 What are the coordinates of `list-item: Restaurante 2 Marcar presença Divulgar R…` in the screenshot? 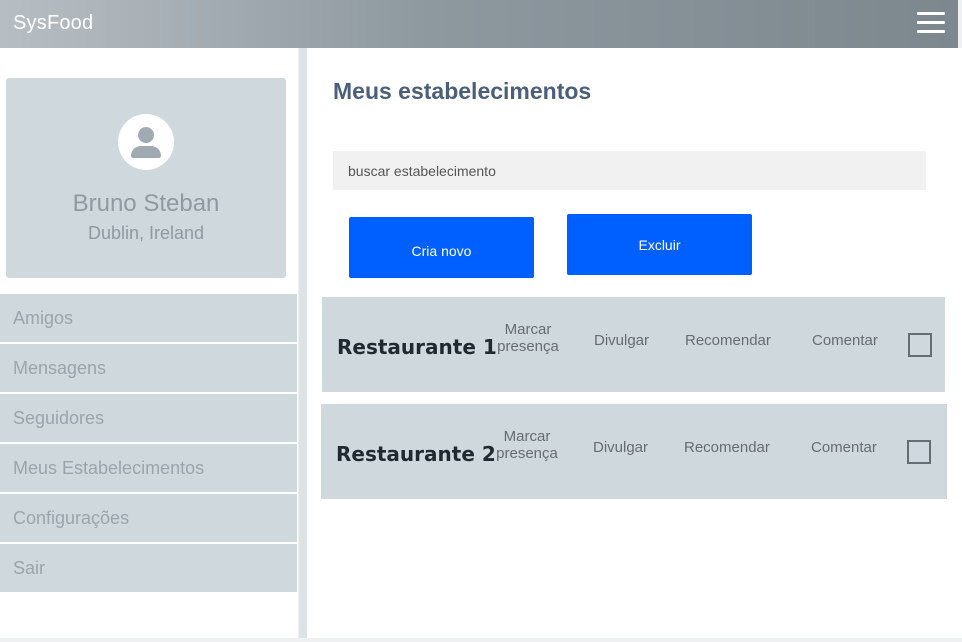 It's located at (634, 451).